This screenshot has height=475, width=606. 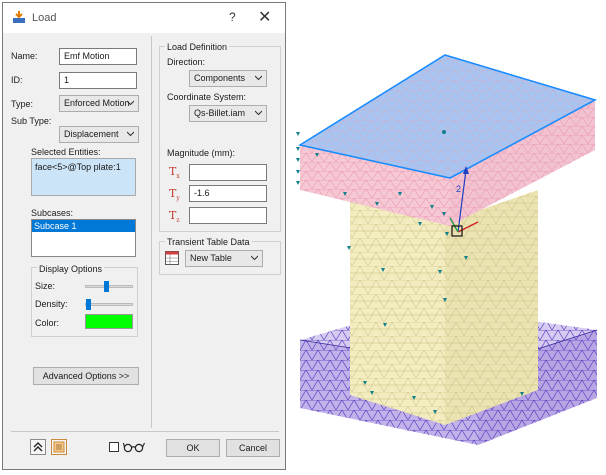 I want to click on tz-label: Tz, so click(x=174, y=216).